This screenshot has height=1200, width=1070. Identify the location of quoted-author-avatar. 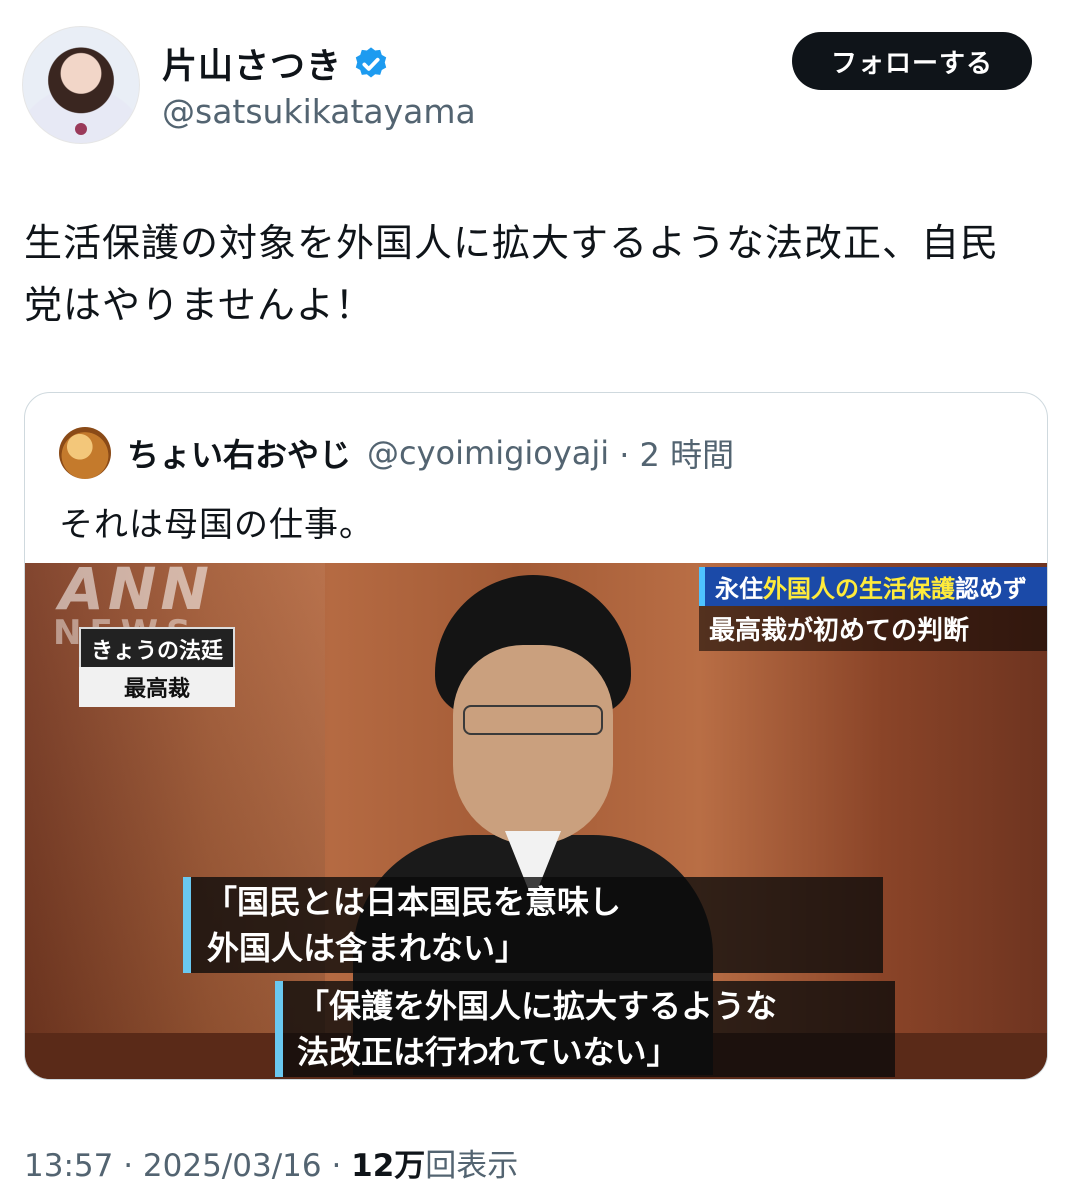
(85, 453).